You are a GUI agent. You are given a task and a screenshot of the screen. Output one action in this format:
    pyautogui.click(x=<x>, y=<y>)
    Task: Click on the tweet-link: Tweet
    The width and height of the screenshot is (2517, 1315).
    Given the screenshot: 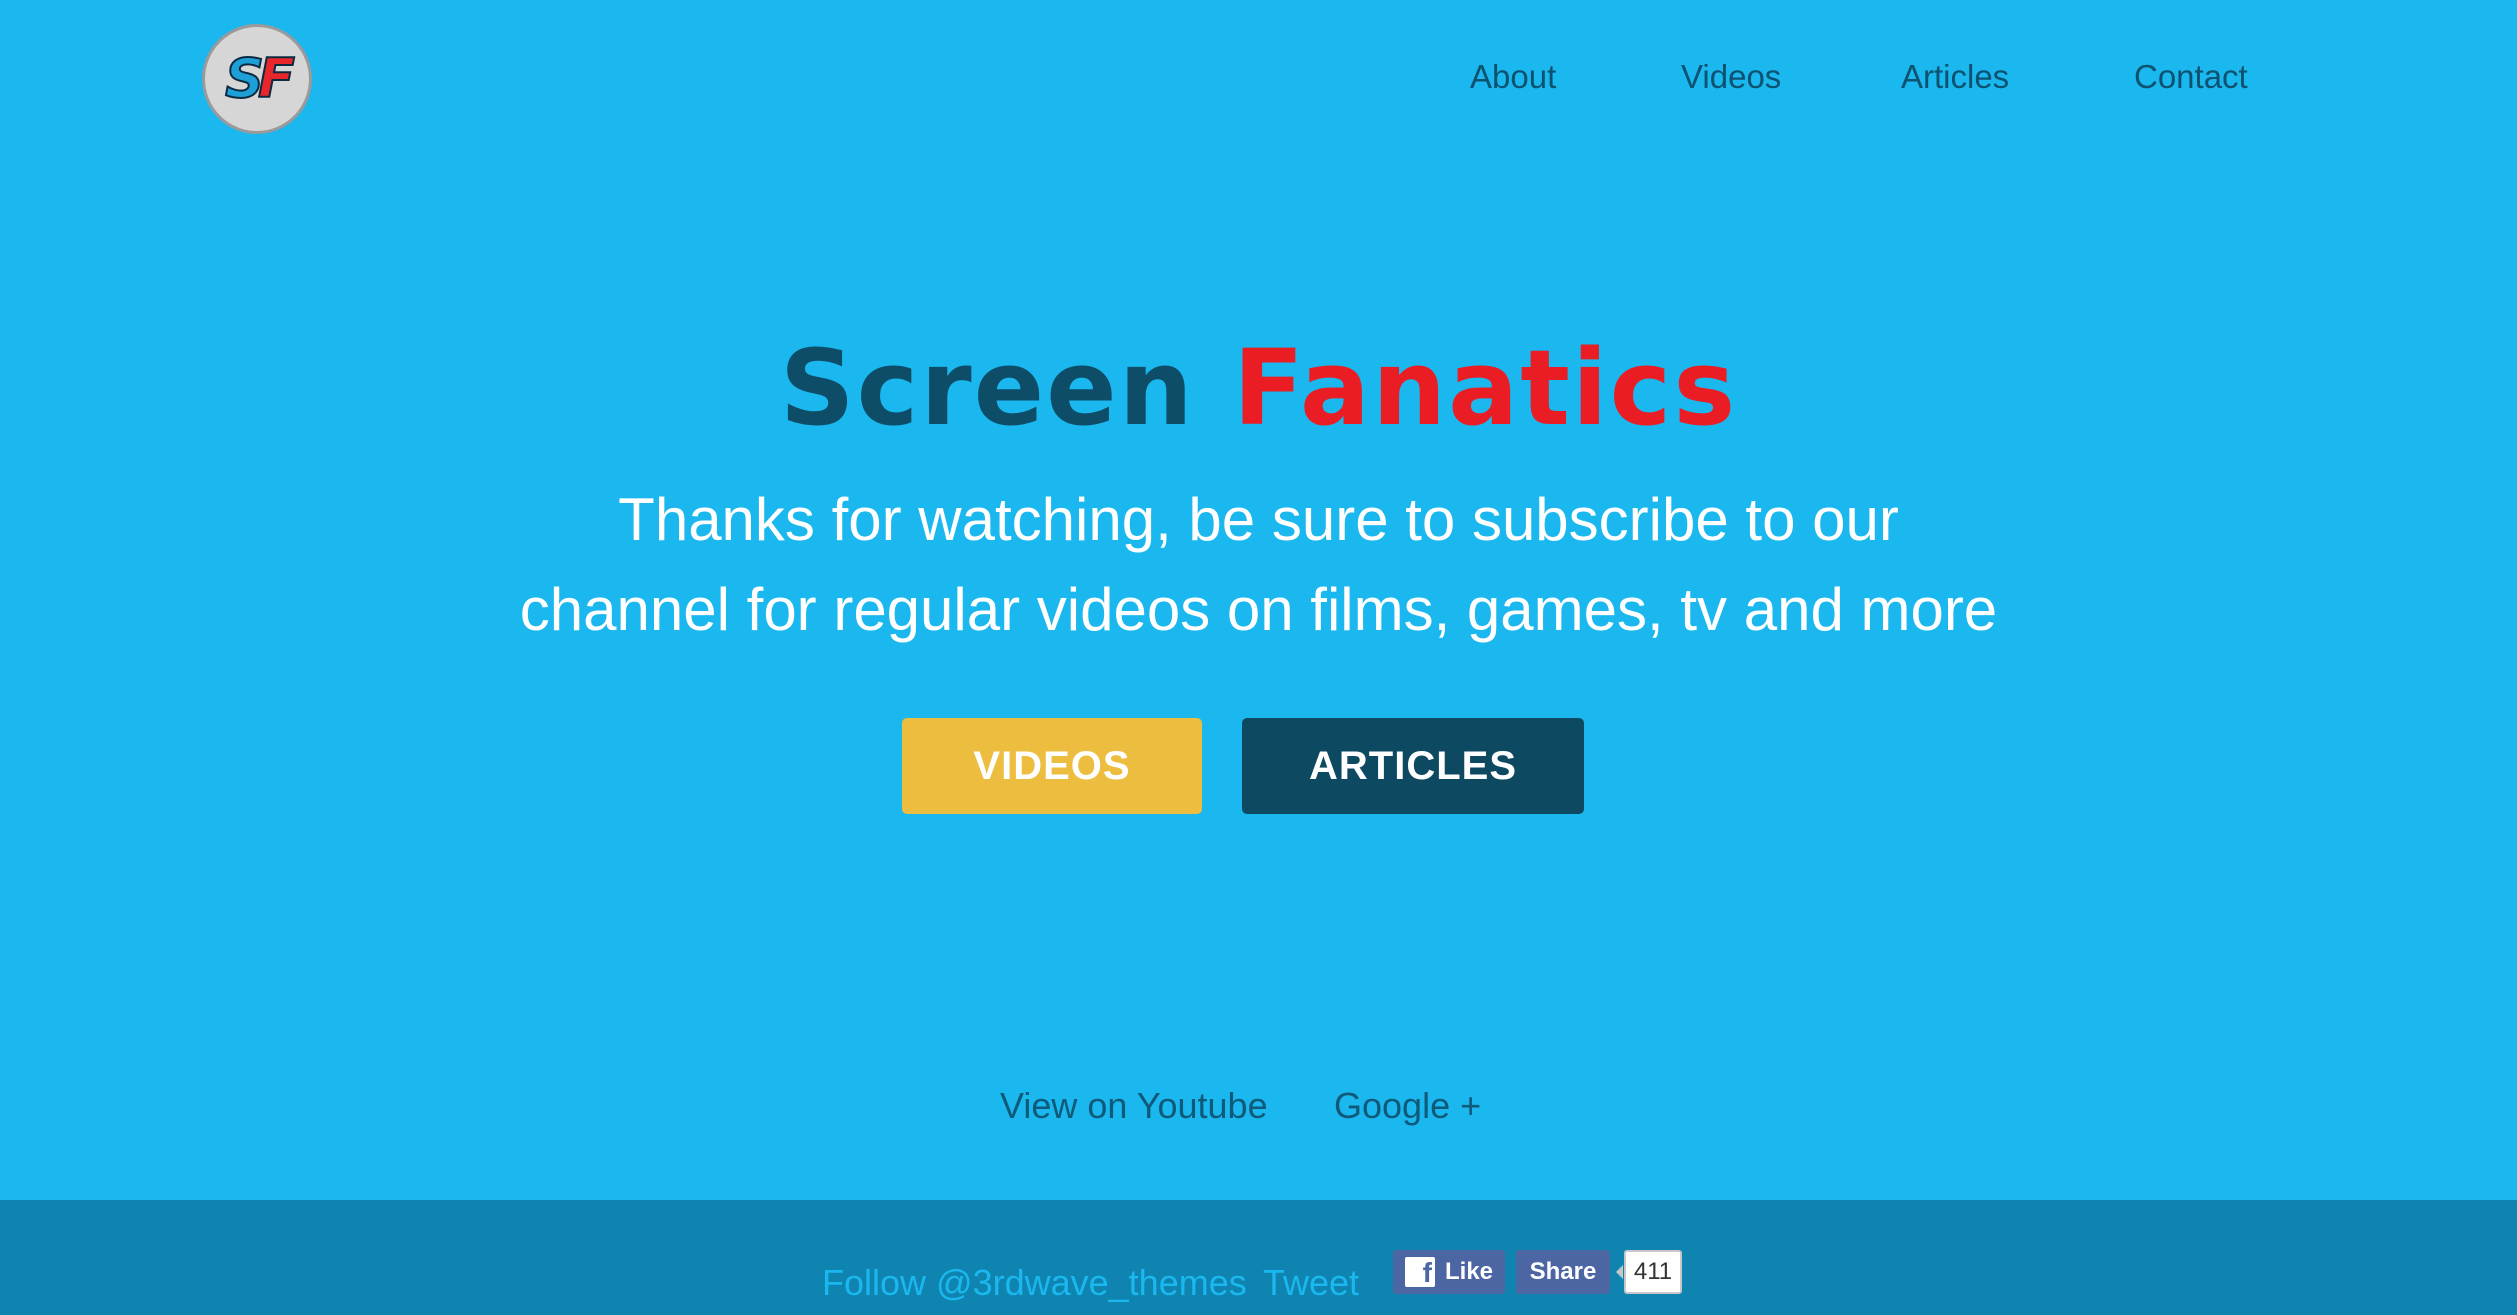 What is the action you would take?
    pyautogui.click(x=1311, y=1283)
    